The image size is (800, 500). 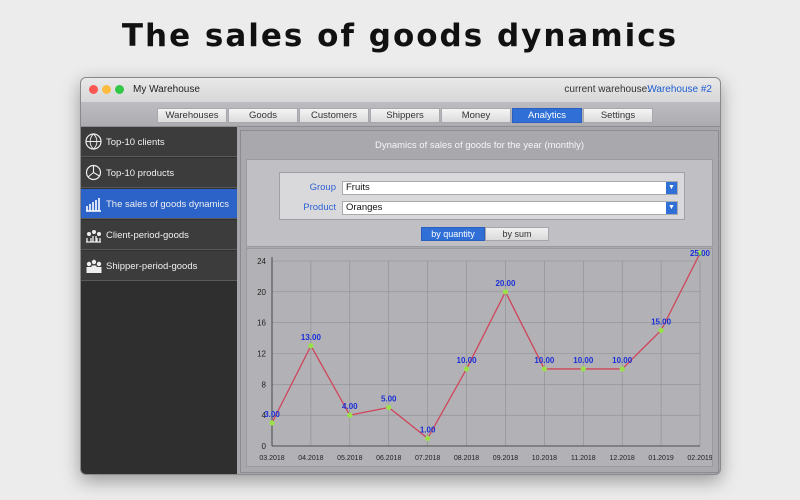 What do you see at coordinates (93, 89) in the screenshot?
I see `close-window-button` at bounding box center [93, 89].